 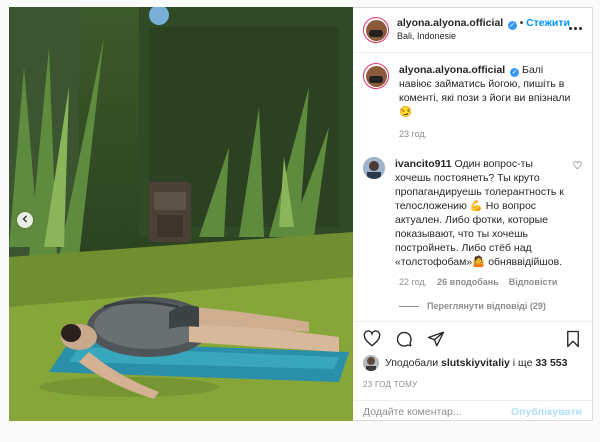 I want to click on author-username: alyona.alyona.official, so click(x=450, y=23).